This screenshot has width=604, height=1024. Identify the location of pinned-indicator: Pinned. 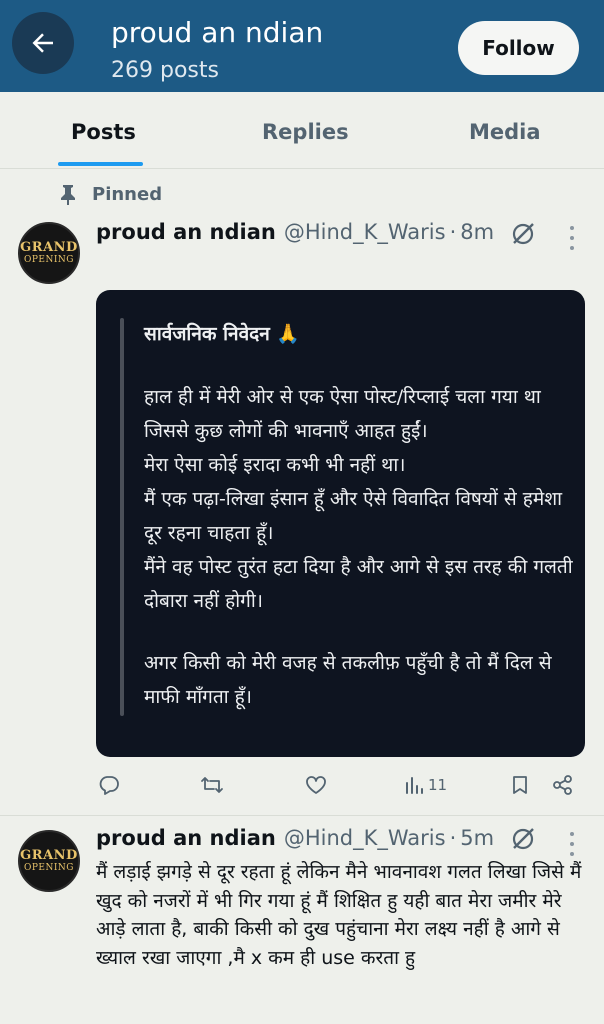
(110, 194).